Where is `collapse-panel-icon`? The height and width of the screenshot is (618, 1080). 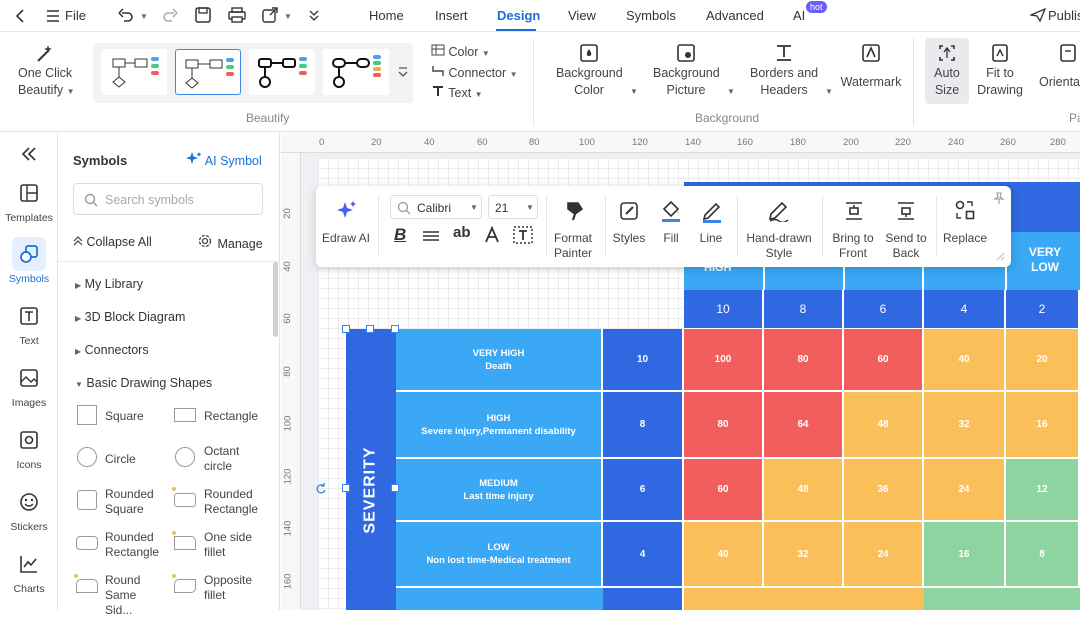
collapse-panel-icon is located at coordinates (29, 154).